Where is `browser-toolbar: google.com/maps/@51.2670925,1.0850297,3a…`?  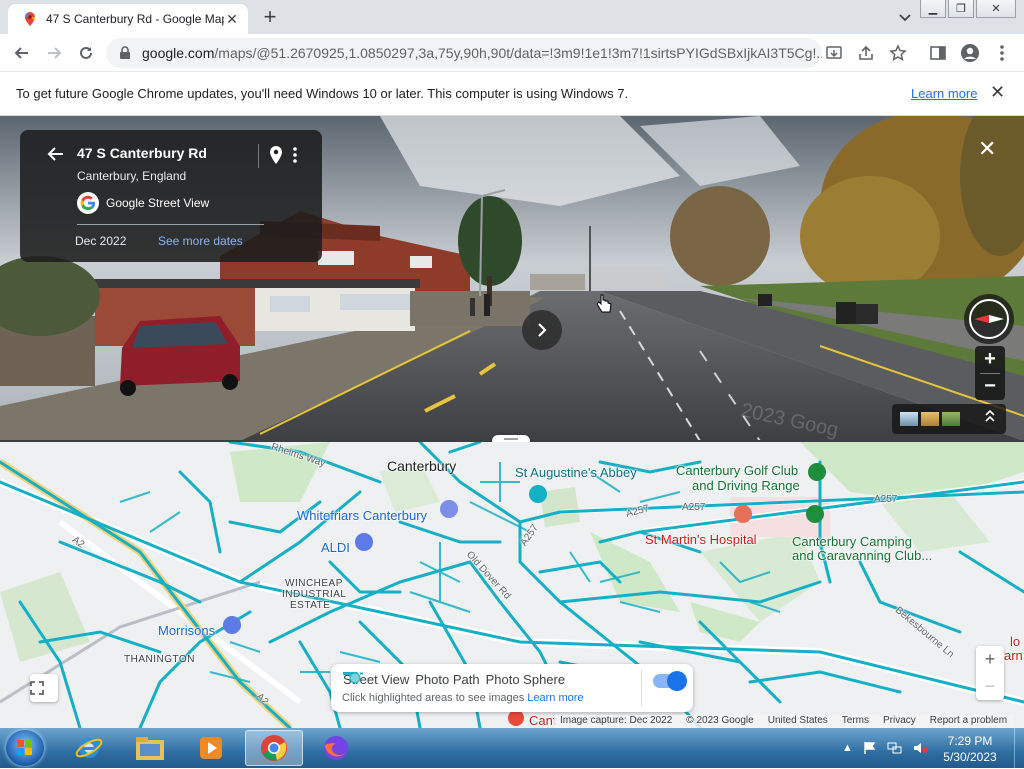 browser-toolbar: google.com/maps/@51.2670925,1.0850297,3a… is located at coordinates (512, 53).